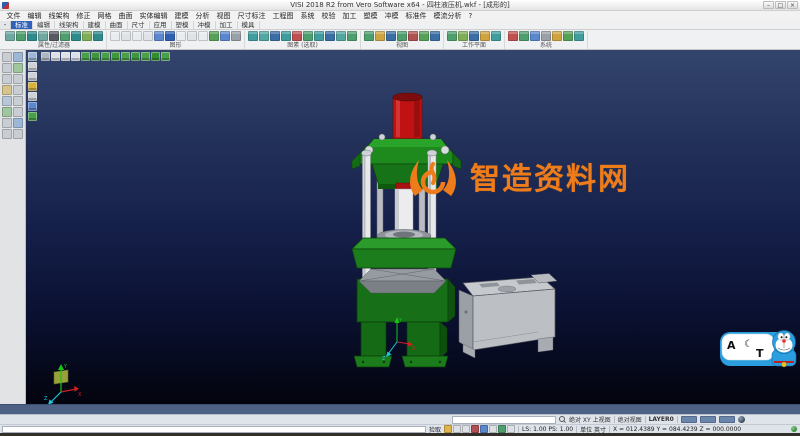  I want to click on menu-item: 网格, so click(104, 16).